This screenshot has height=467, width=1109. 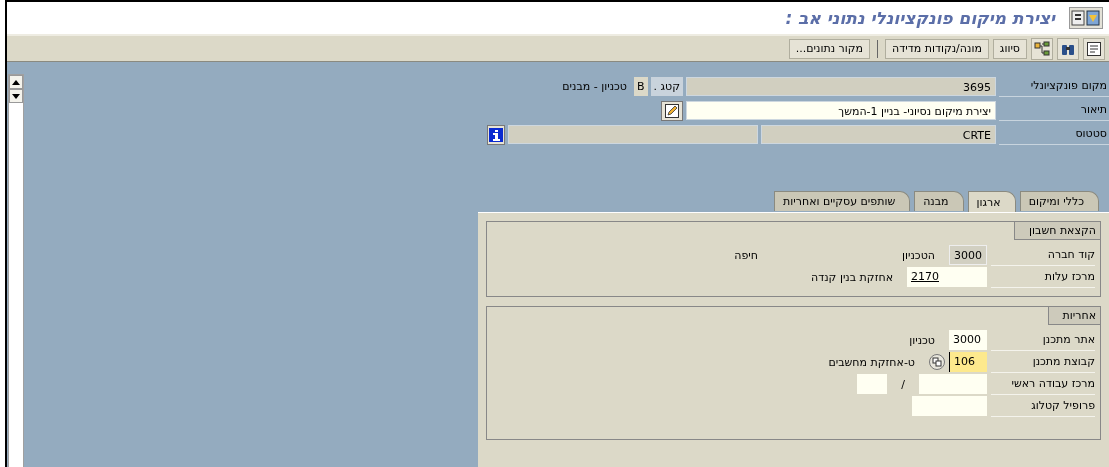 I want to click on group-title: אחריות, so click(x=1073, y=316).